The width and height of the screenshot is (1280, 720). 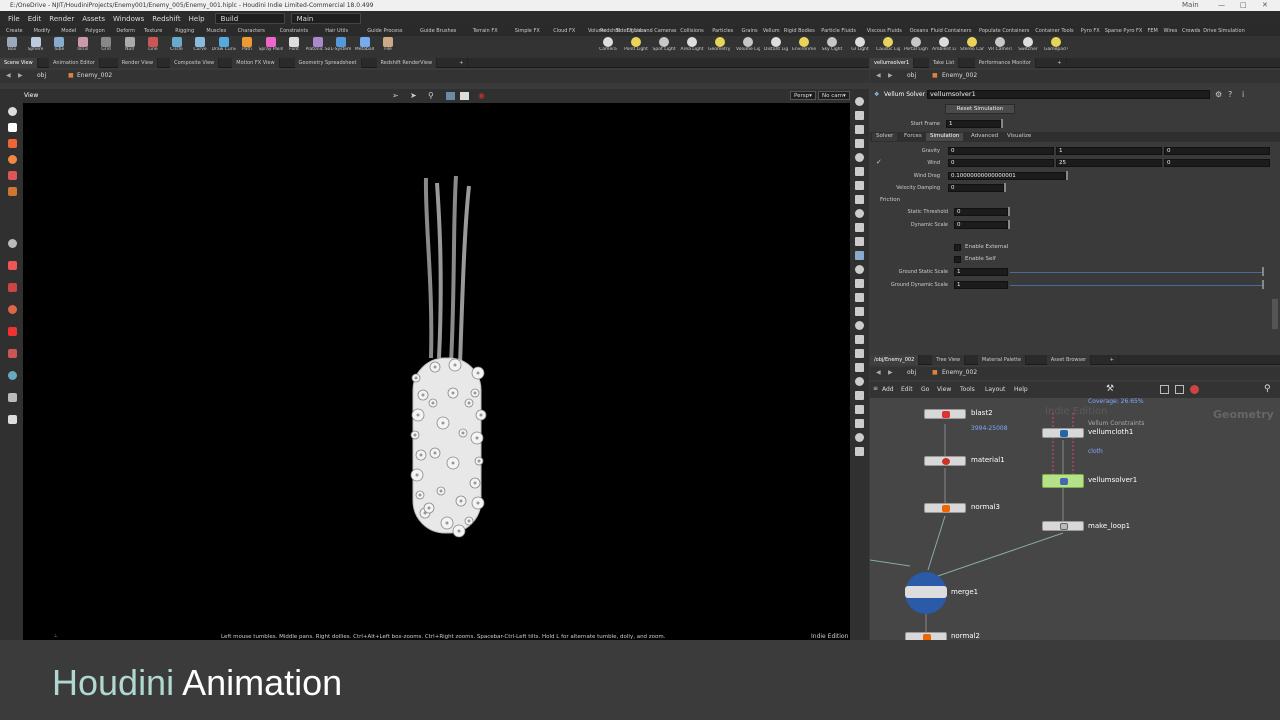 What do you see at coordinates (12, 265) in the screenshot?
I see `move-icon` at bounding box center [12, 265].